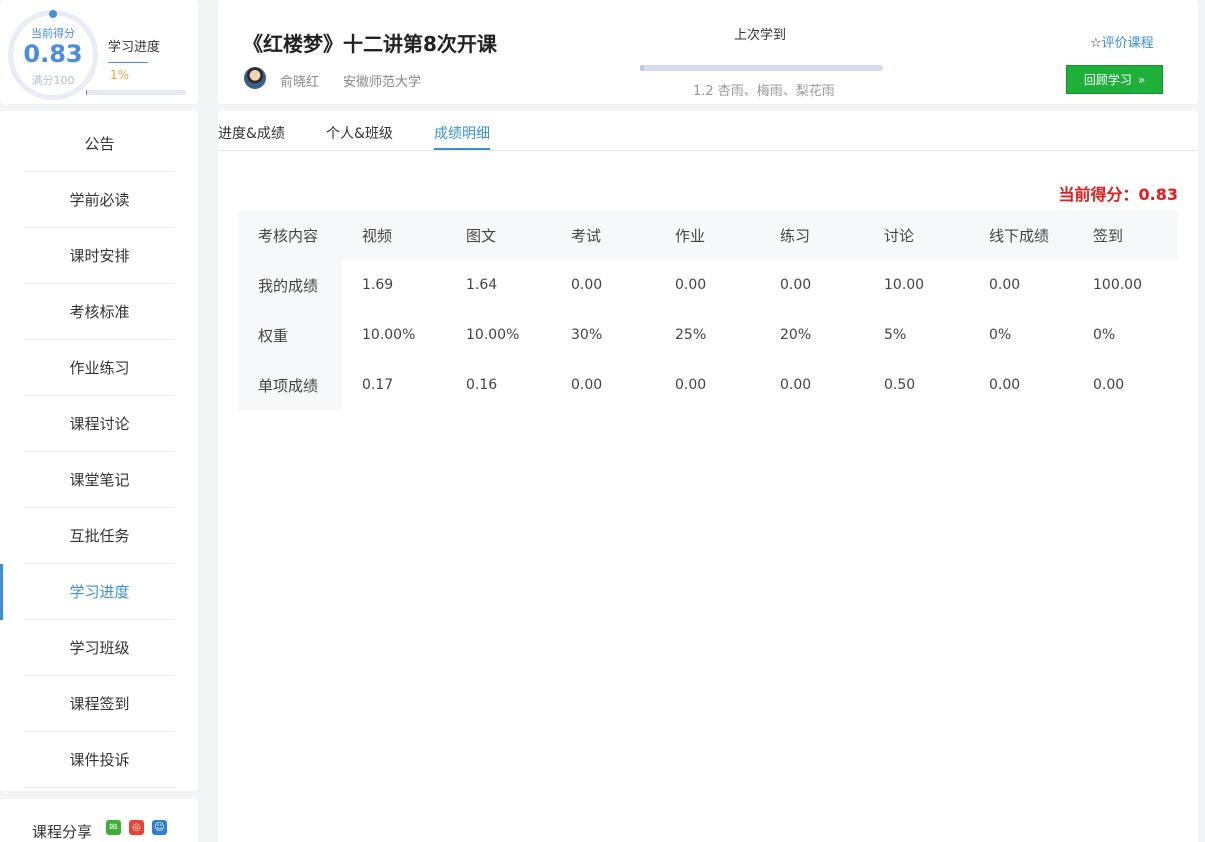  I want to click on table-cell: 10.00, so click(904, 285).